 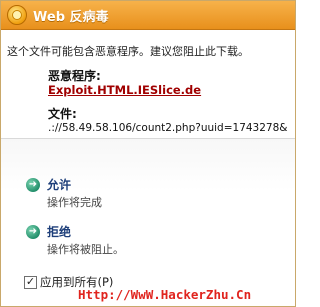 What do you see at coordinates (74, 202) in the screenshot?
I see `allow-action-description: 操作将完成` at bounding box center [74, 202].